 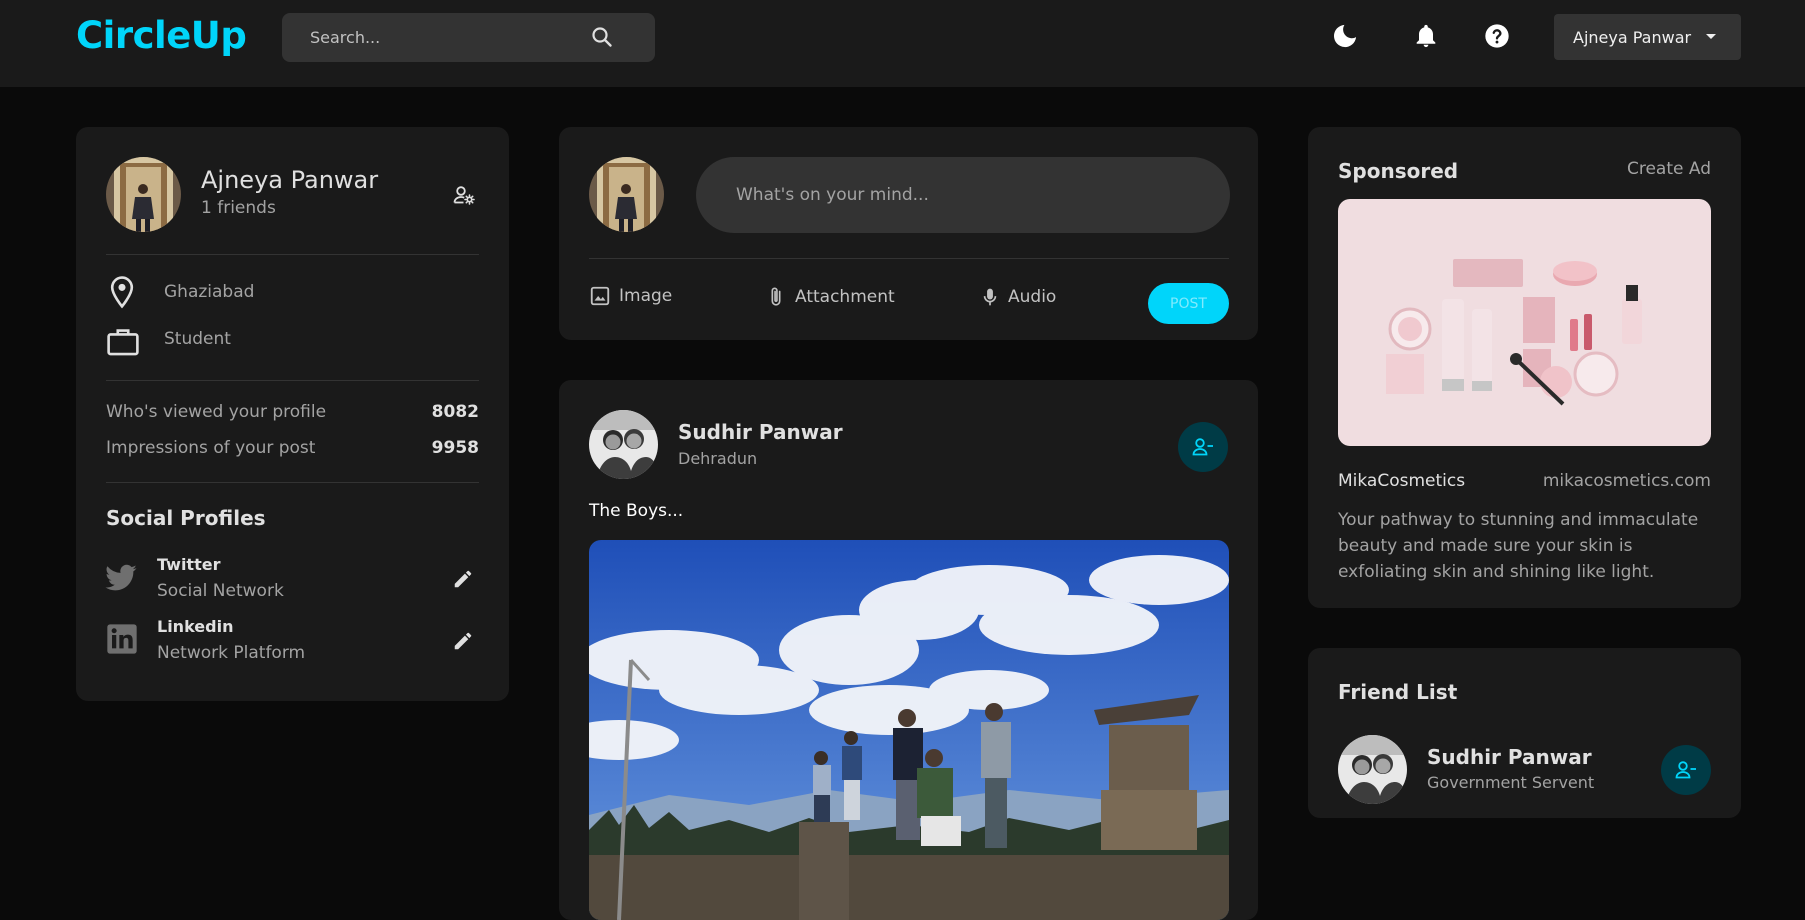 I want to click on post-author-location: Dehradun, so click(x=718, y=458).